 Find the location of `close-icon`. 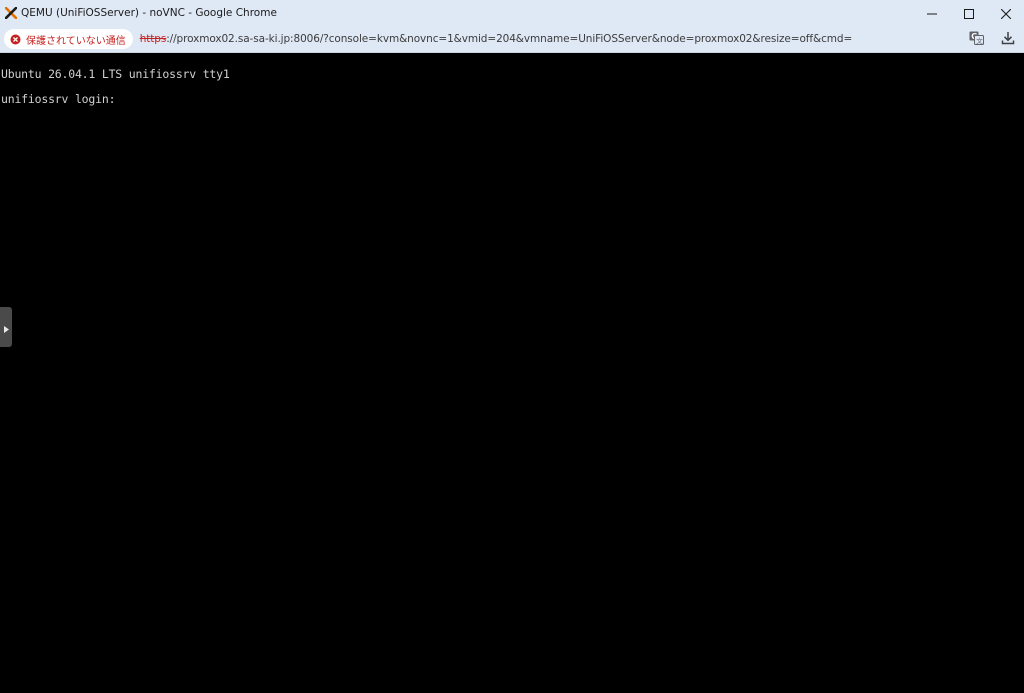

close-icon is located at coordinates (1005, 13).